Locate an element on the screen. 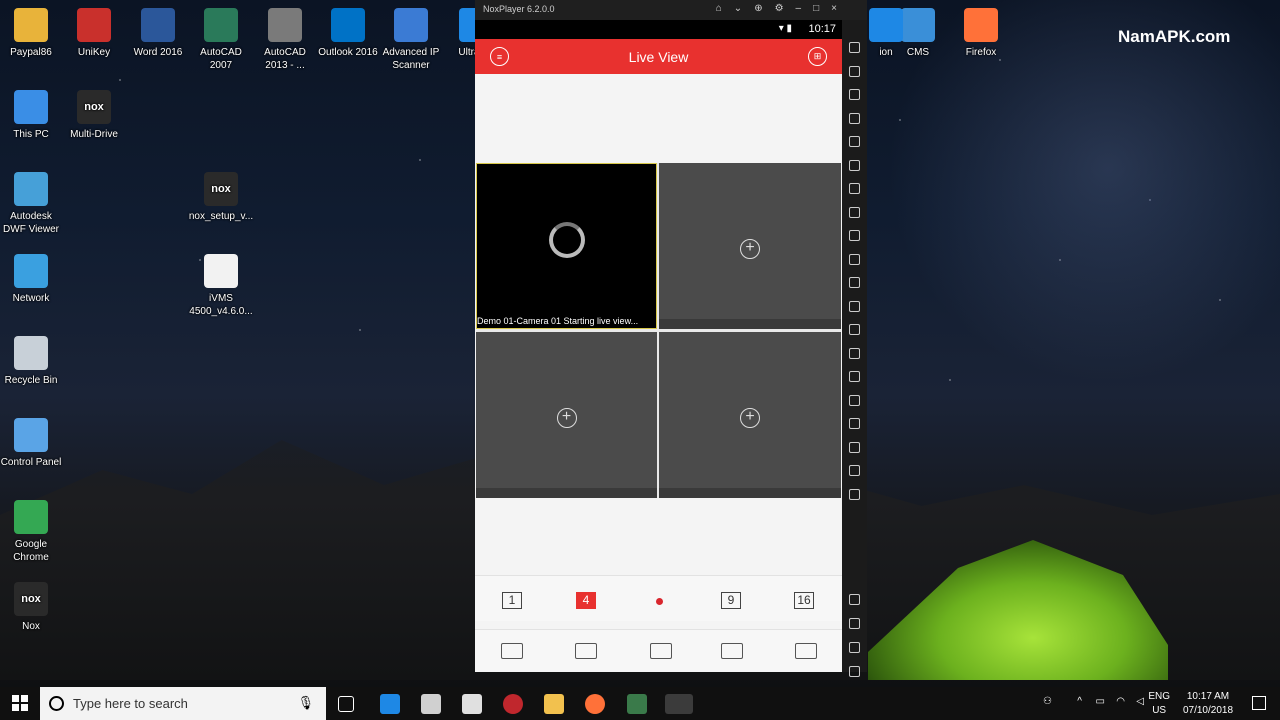 The height and width of the screenshot is (720, 1280). desktop-icon: Google Chrome is located at coordinates (33, 532).